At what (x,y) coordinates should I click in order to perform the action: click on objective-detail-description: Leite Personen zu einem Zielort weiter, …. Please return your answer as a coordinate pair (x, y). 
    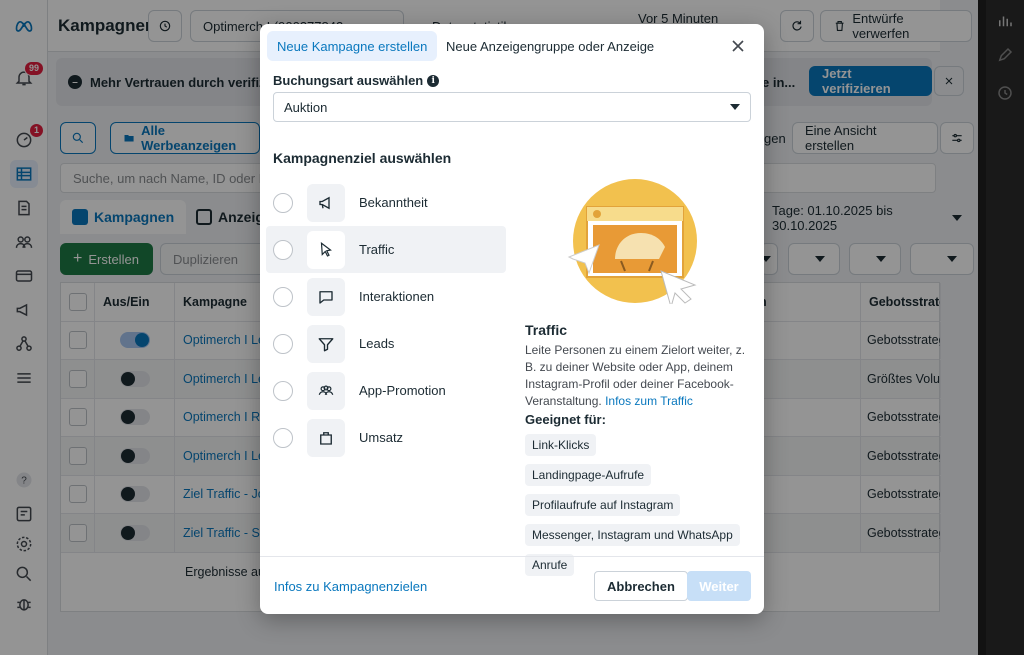
    Looking at the image, I should click on (637, 376).